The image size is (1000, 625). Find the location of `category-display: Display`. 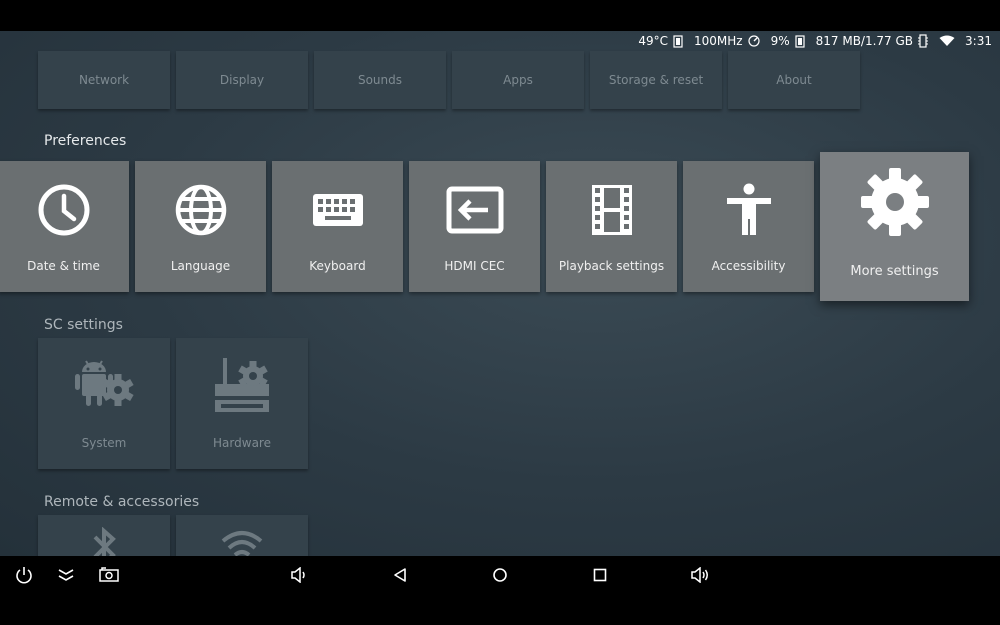

category-display: Display is located at coordinates (242, 80).